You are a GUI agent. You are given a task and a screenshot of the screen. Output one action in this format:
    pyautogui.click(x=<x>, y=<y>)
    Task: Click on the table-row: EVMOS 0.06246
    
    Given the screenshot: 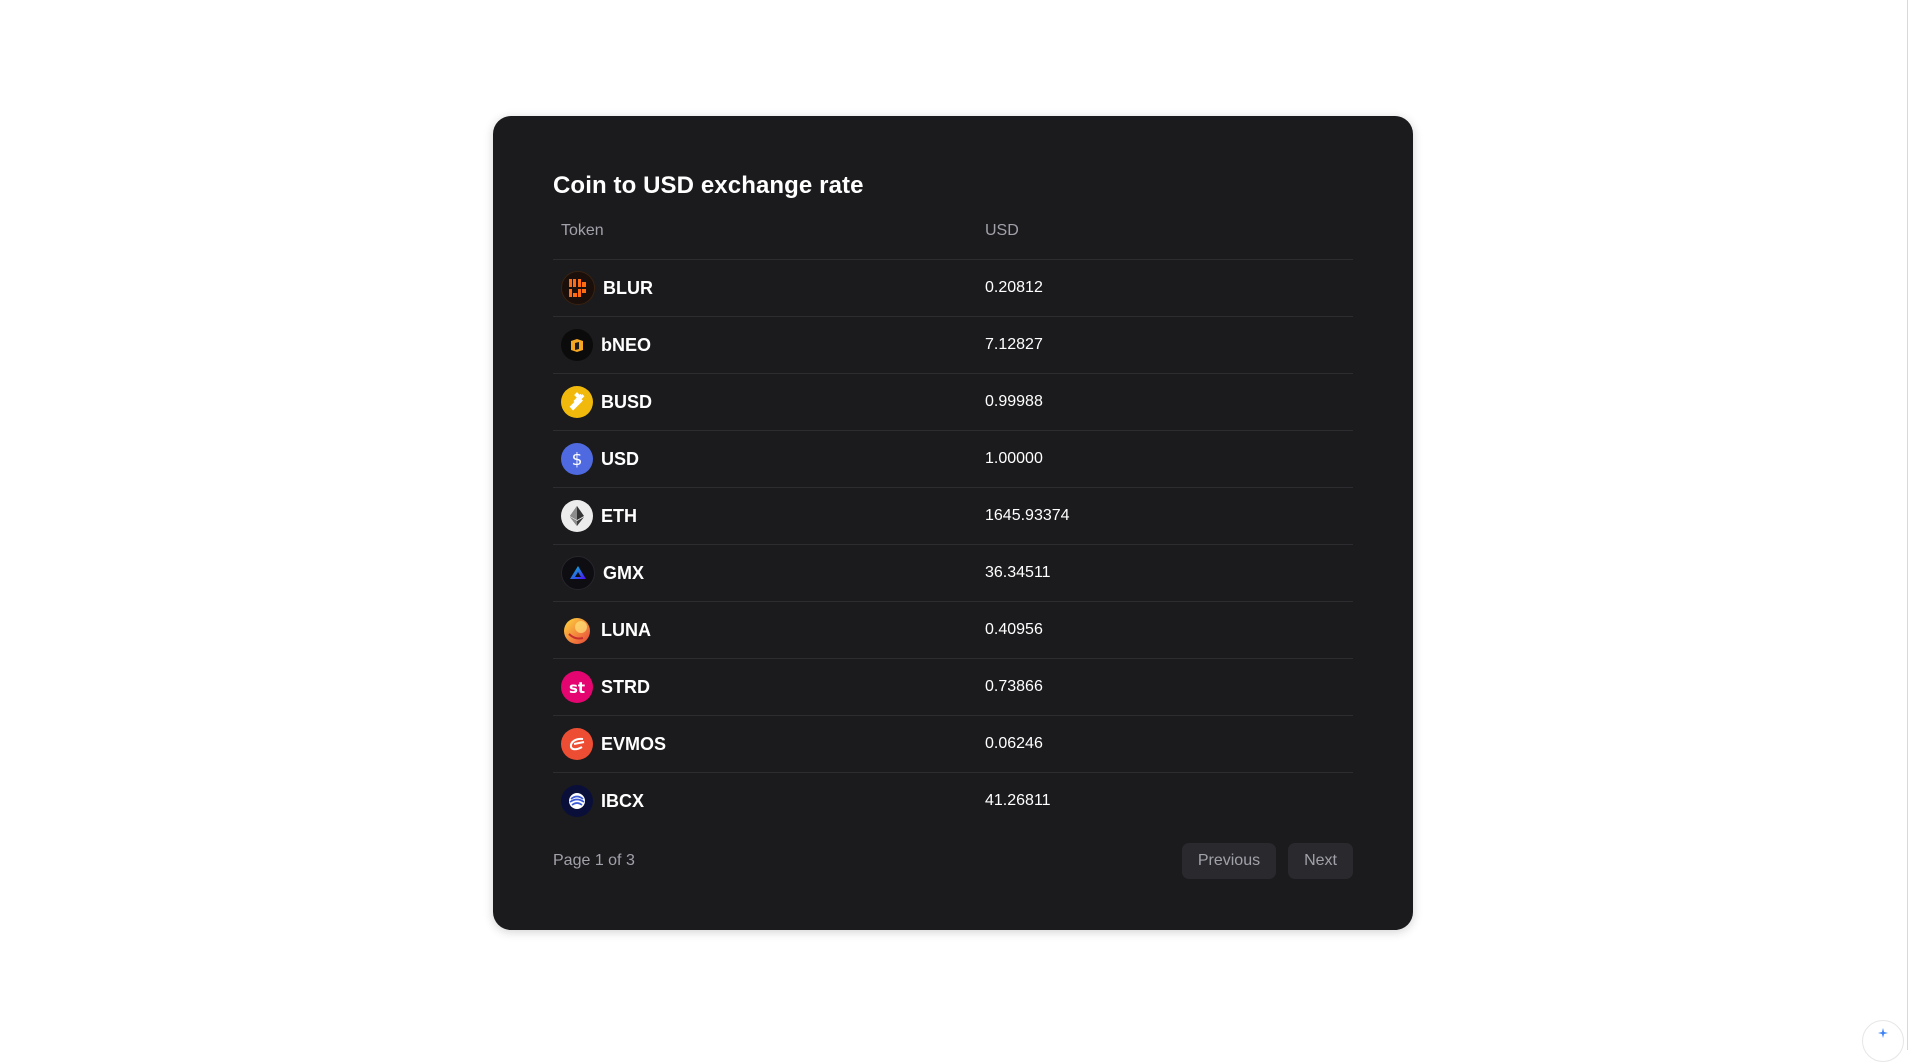 What is the action you would take?
    pyautogui.click(x=953, y=744)
    